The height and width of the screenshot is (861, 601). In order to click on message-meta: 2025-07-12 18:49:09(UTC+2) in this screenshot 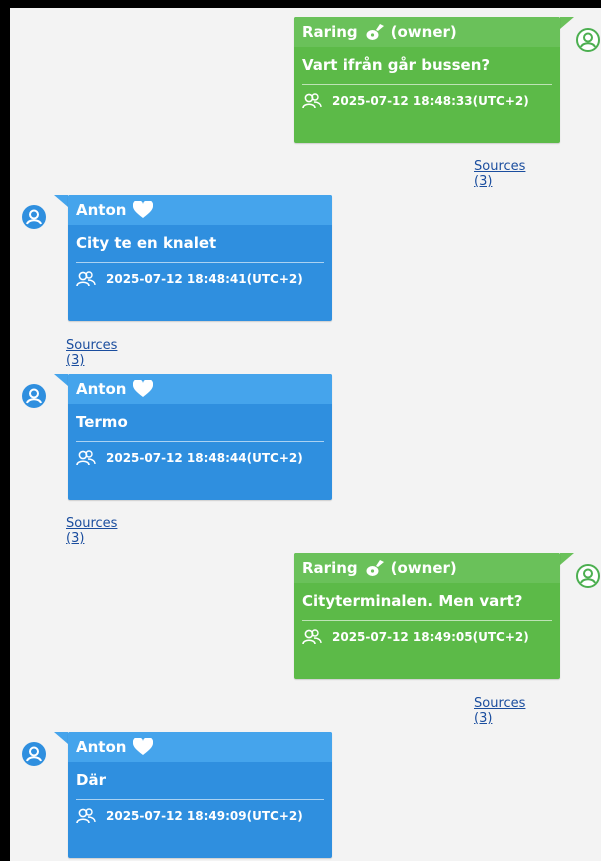, I will do `click(200, 816)`.